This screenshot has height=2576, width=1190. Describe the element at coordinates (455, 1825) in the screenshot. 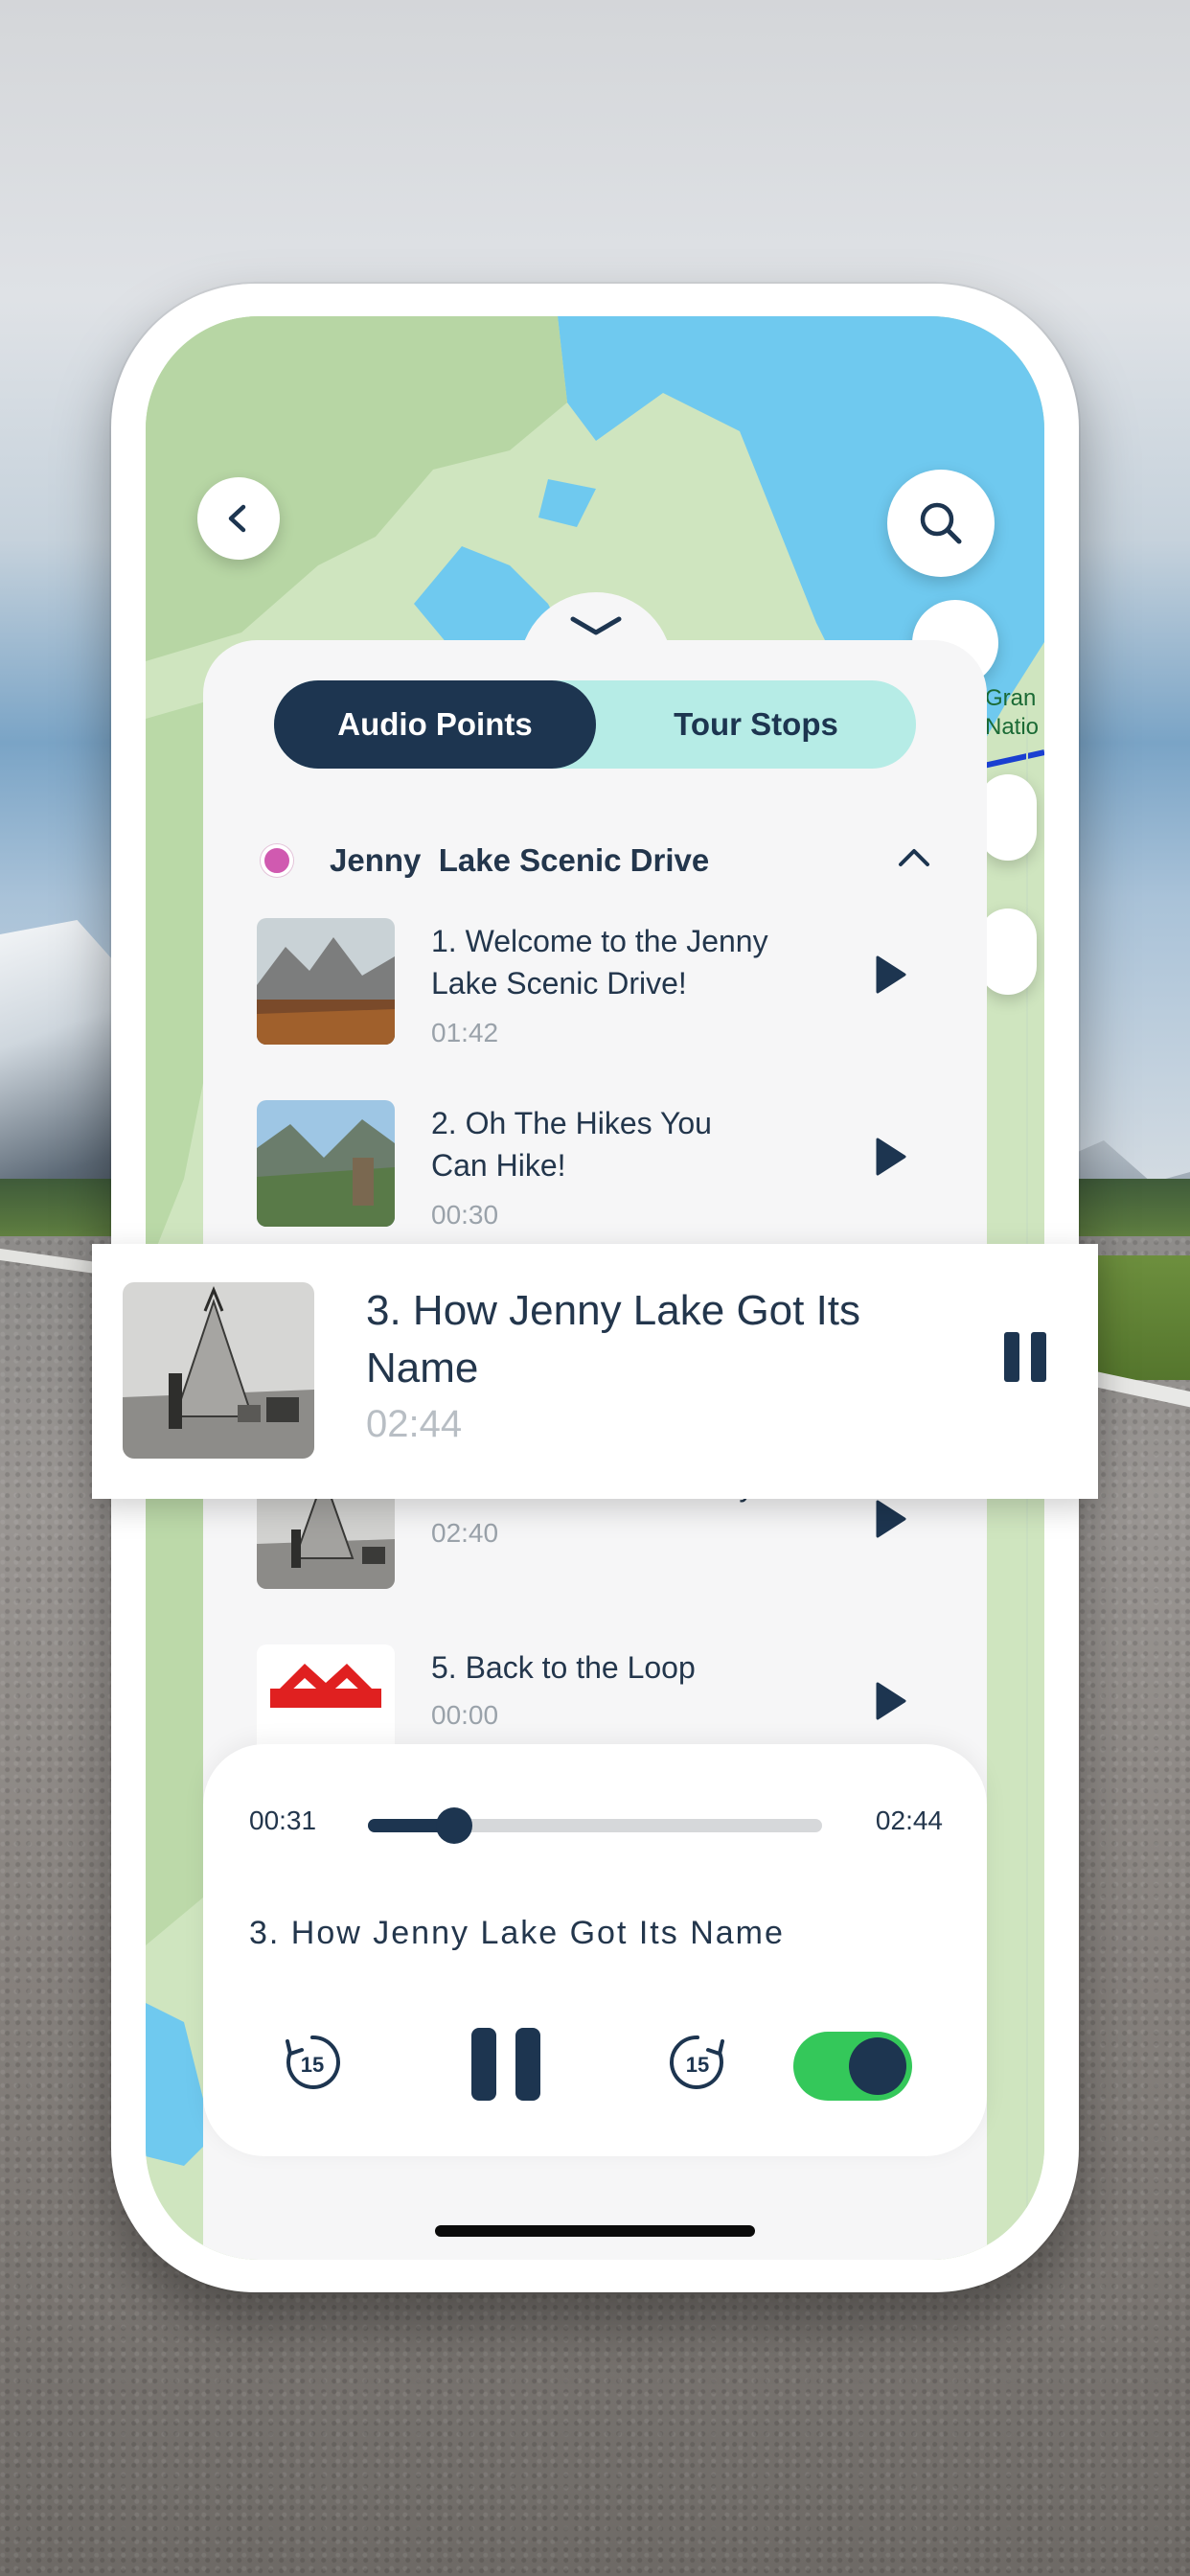

I see `progress-knob` at that location.